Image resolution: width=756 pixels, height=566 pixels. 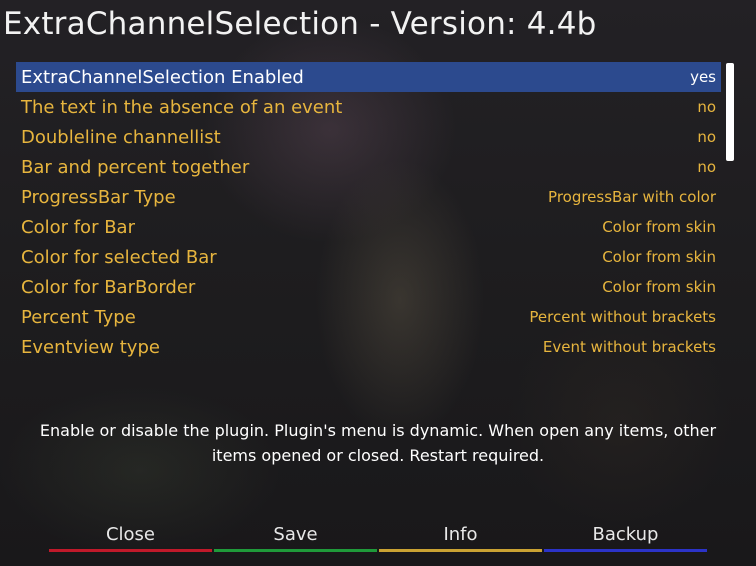 I want to click on yellow-key-indicator, so click(x=460, y=550).